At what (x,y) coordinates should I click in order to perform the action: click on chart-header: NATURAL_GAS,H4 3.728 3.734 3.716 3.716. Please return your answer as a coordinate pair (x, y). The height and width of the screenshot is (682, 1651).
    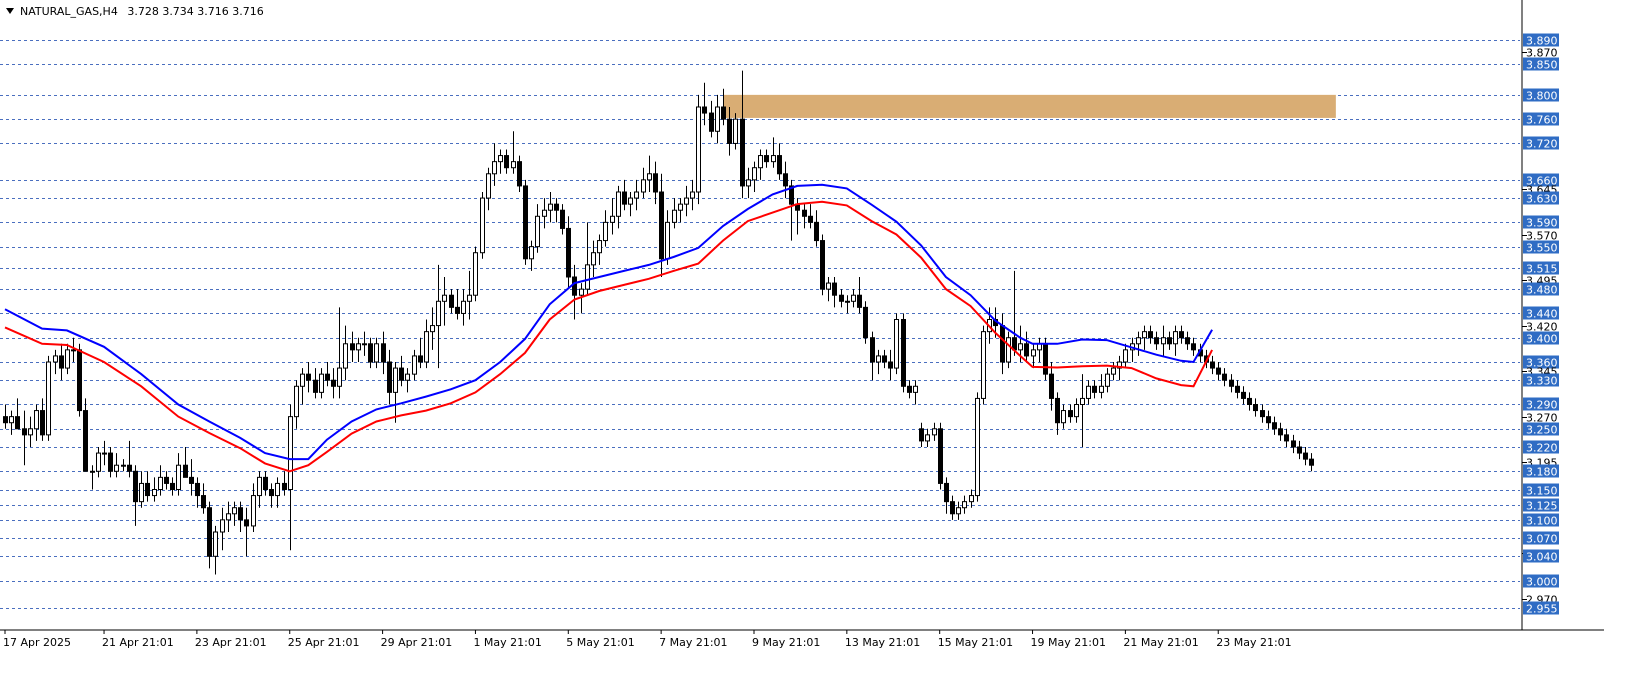
    Looking at the image, I should click on (142, 11).